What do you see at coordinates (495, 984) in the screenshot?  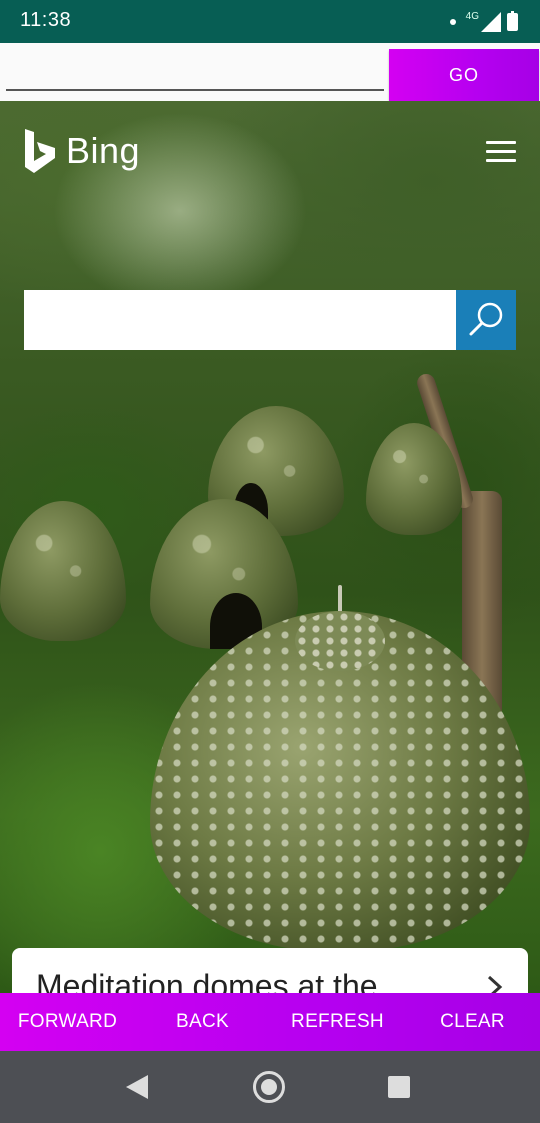 I see `chevron-right-icon` at bounding box center [495, 984].